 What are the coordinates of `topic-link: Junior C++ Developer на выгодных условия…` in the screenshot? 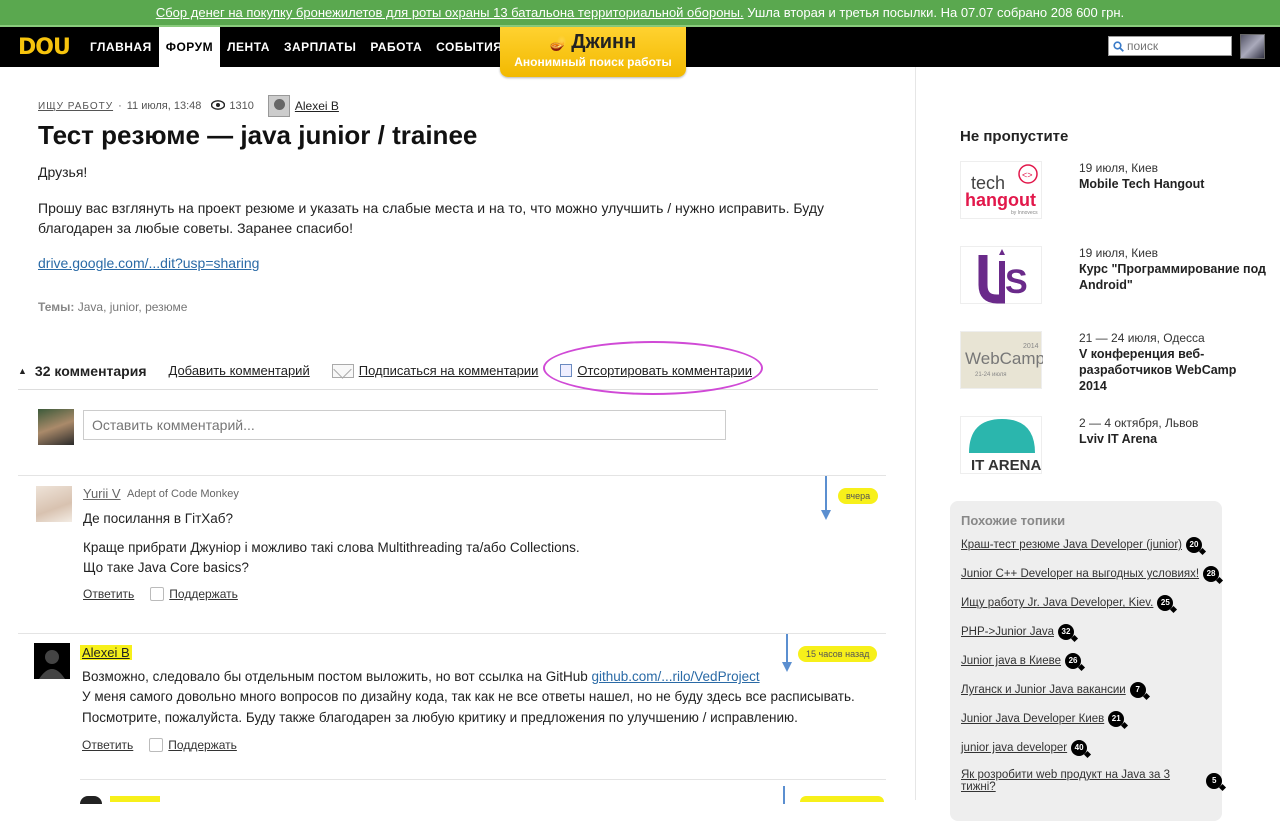 It's located at (1080, 574).